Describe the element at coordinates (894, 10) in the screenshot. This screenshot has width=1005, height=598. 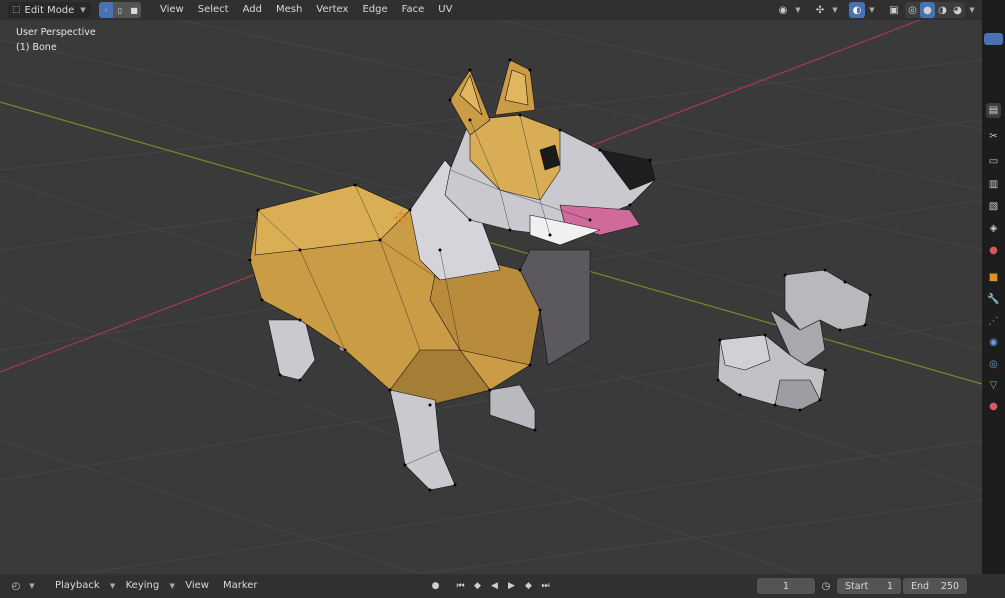
I see `xray-icon: ▣` at that location.